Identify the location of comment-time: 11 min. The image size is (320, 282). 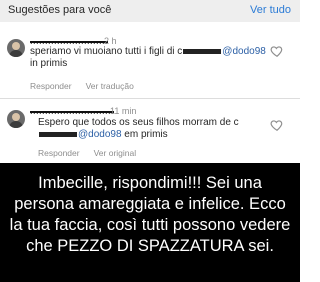
(123, 111).